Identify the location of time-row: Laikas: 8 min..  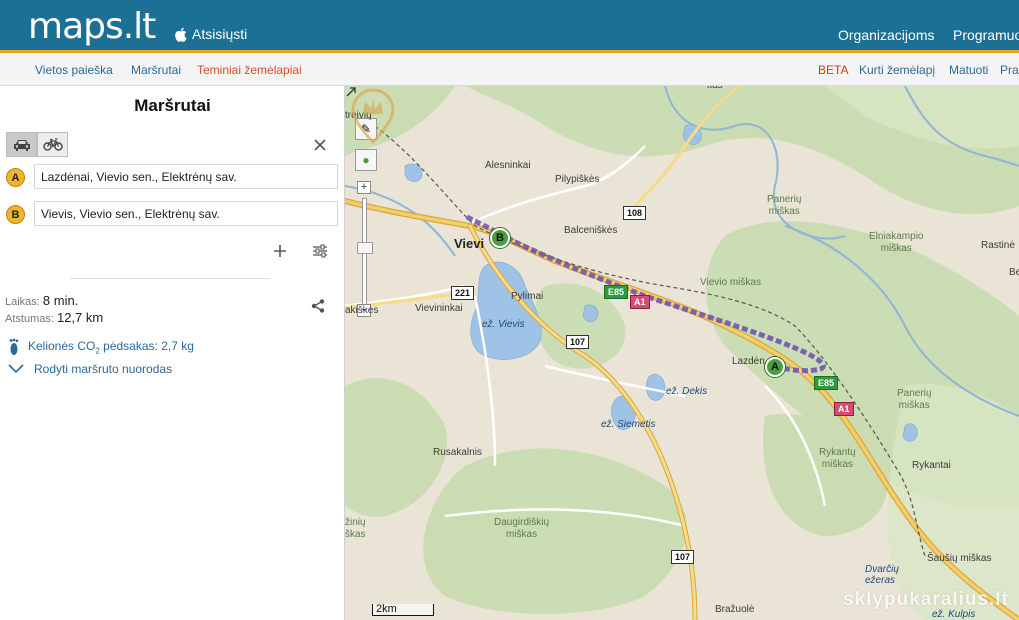
(41, 300).